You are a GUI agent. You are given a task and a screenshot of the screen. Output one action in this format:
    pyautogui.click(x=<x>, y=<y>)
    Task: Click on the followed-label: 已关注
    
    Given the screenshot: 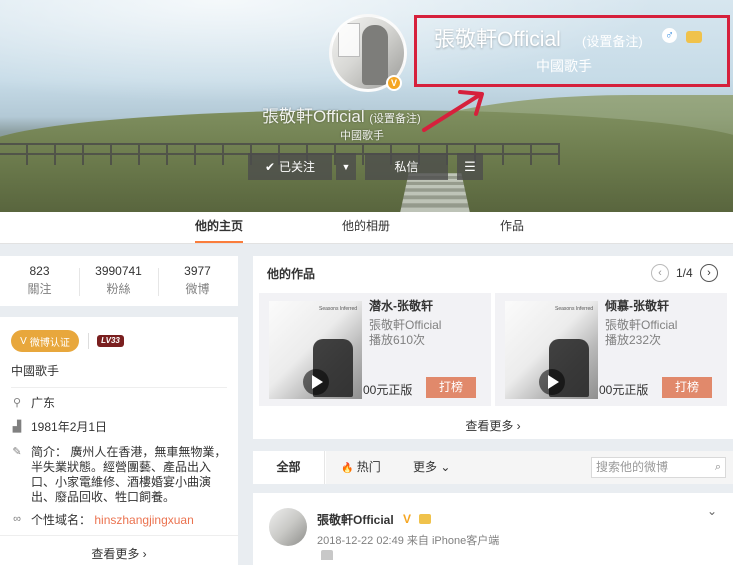 What is the action you would take?
    pyautogui.click(x=297, y=167)
    